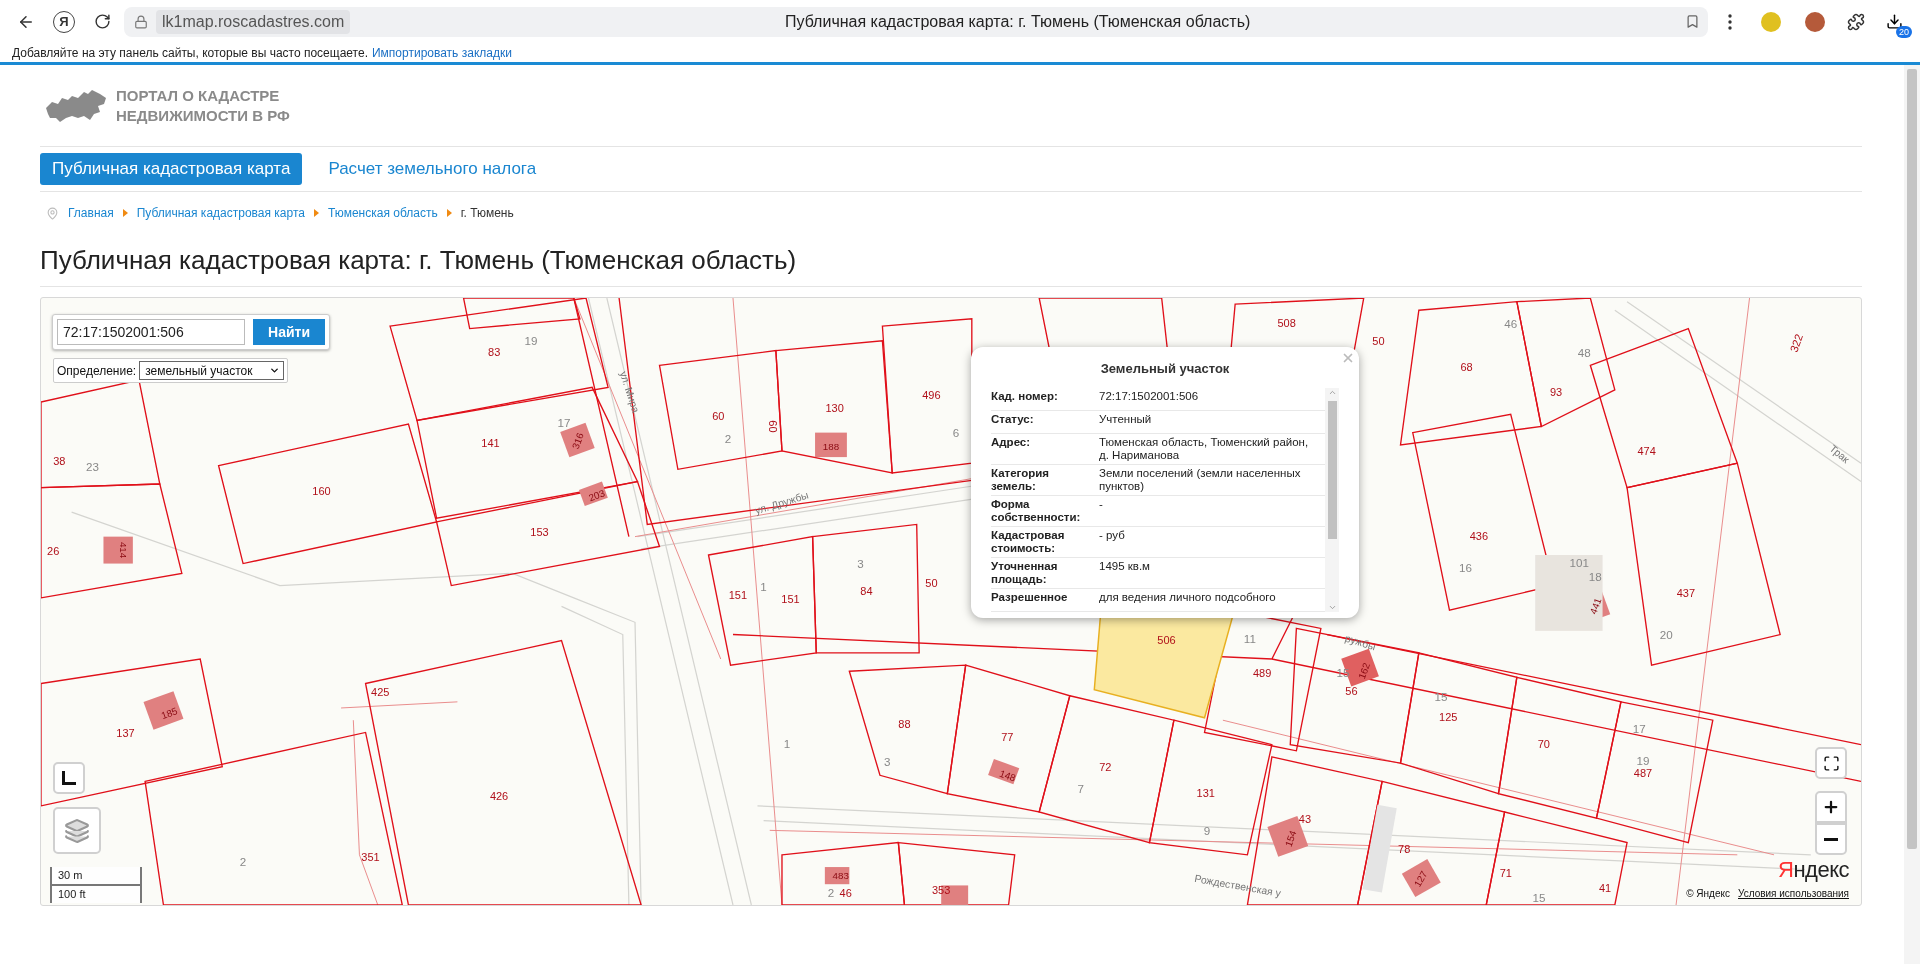  I want to click on parcel-number: 141, so click(490, 442).